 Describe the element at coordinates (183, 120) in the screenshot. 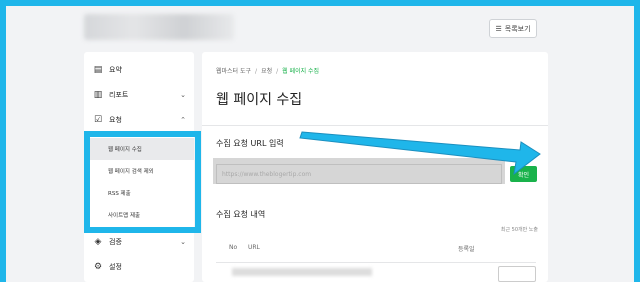

I see `chevron-up-icon: ⌃` at that location.